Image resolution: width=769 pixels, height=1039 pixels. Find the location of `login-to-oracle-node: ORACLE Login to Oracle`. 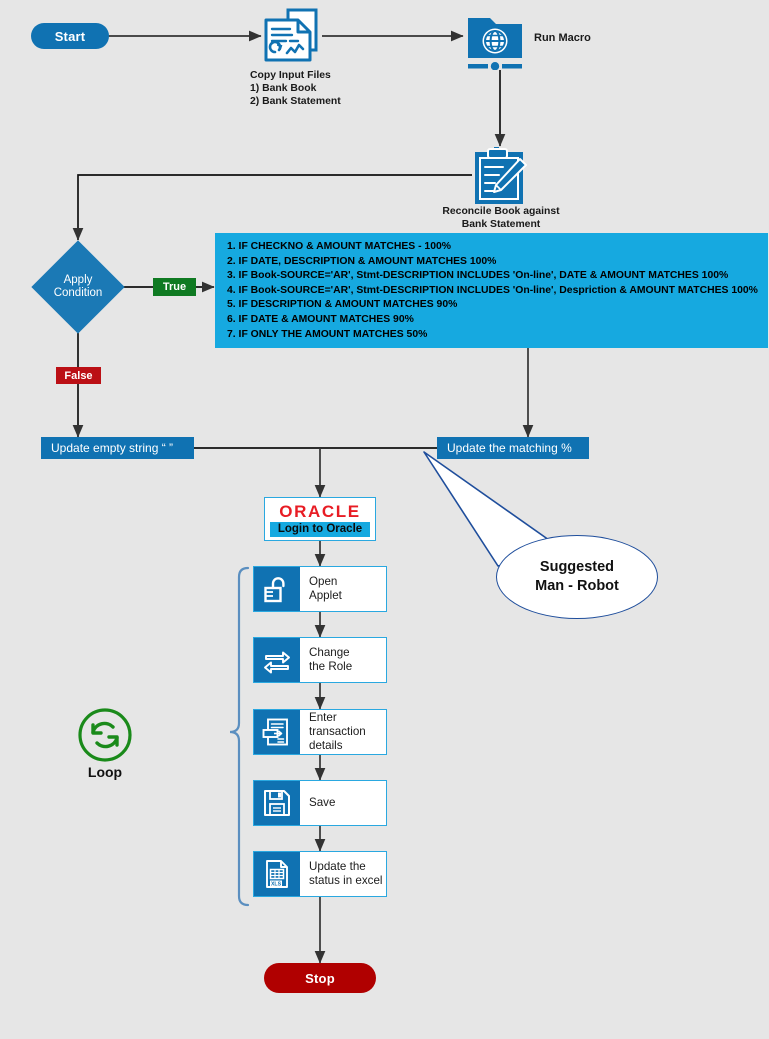

login-to-oracle-node: ORACLE Login to Oracle is located at coordinates (320, 519).